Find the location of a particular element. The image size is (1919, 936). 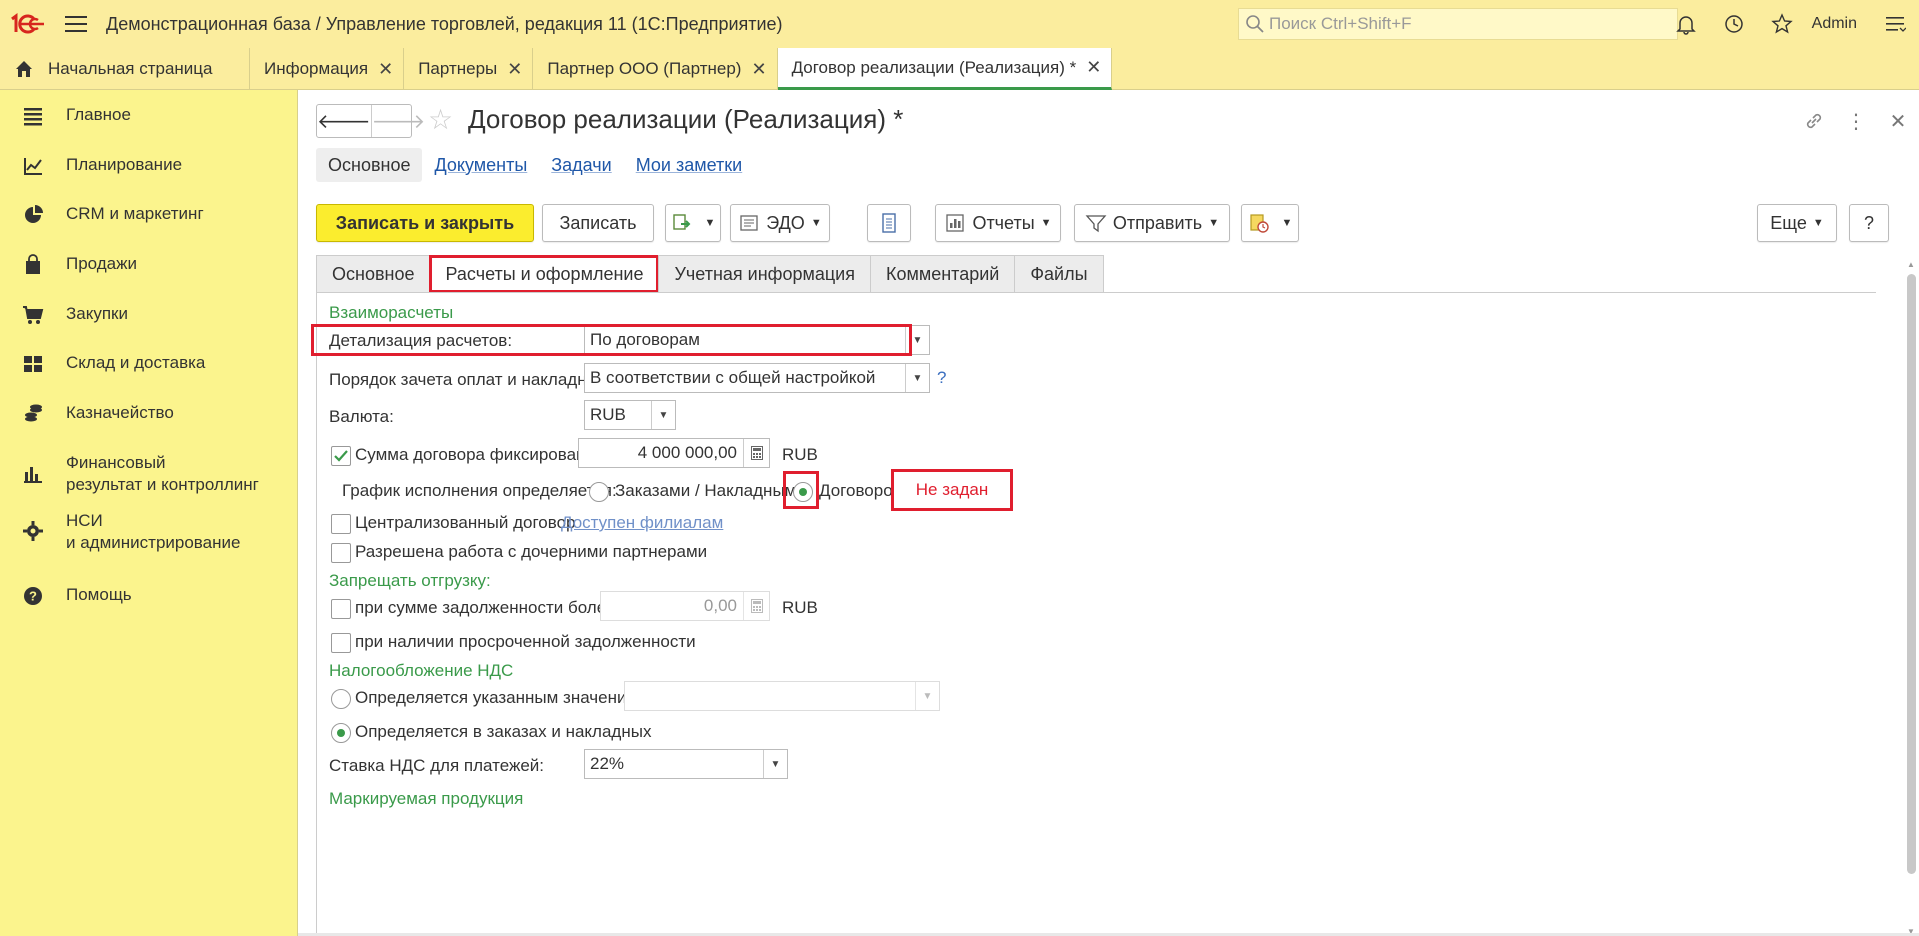

overdue-checkbox is located at coordinates (341, 643).